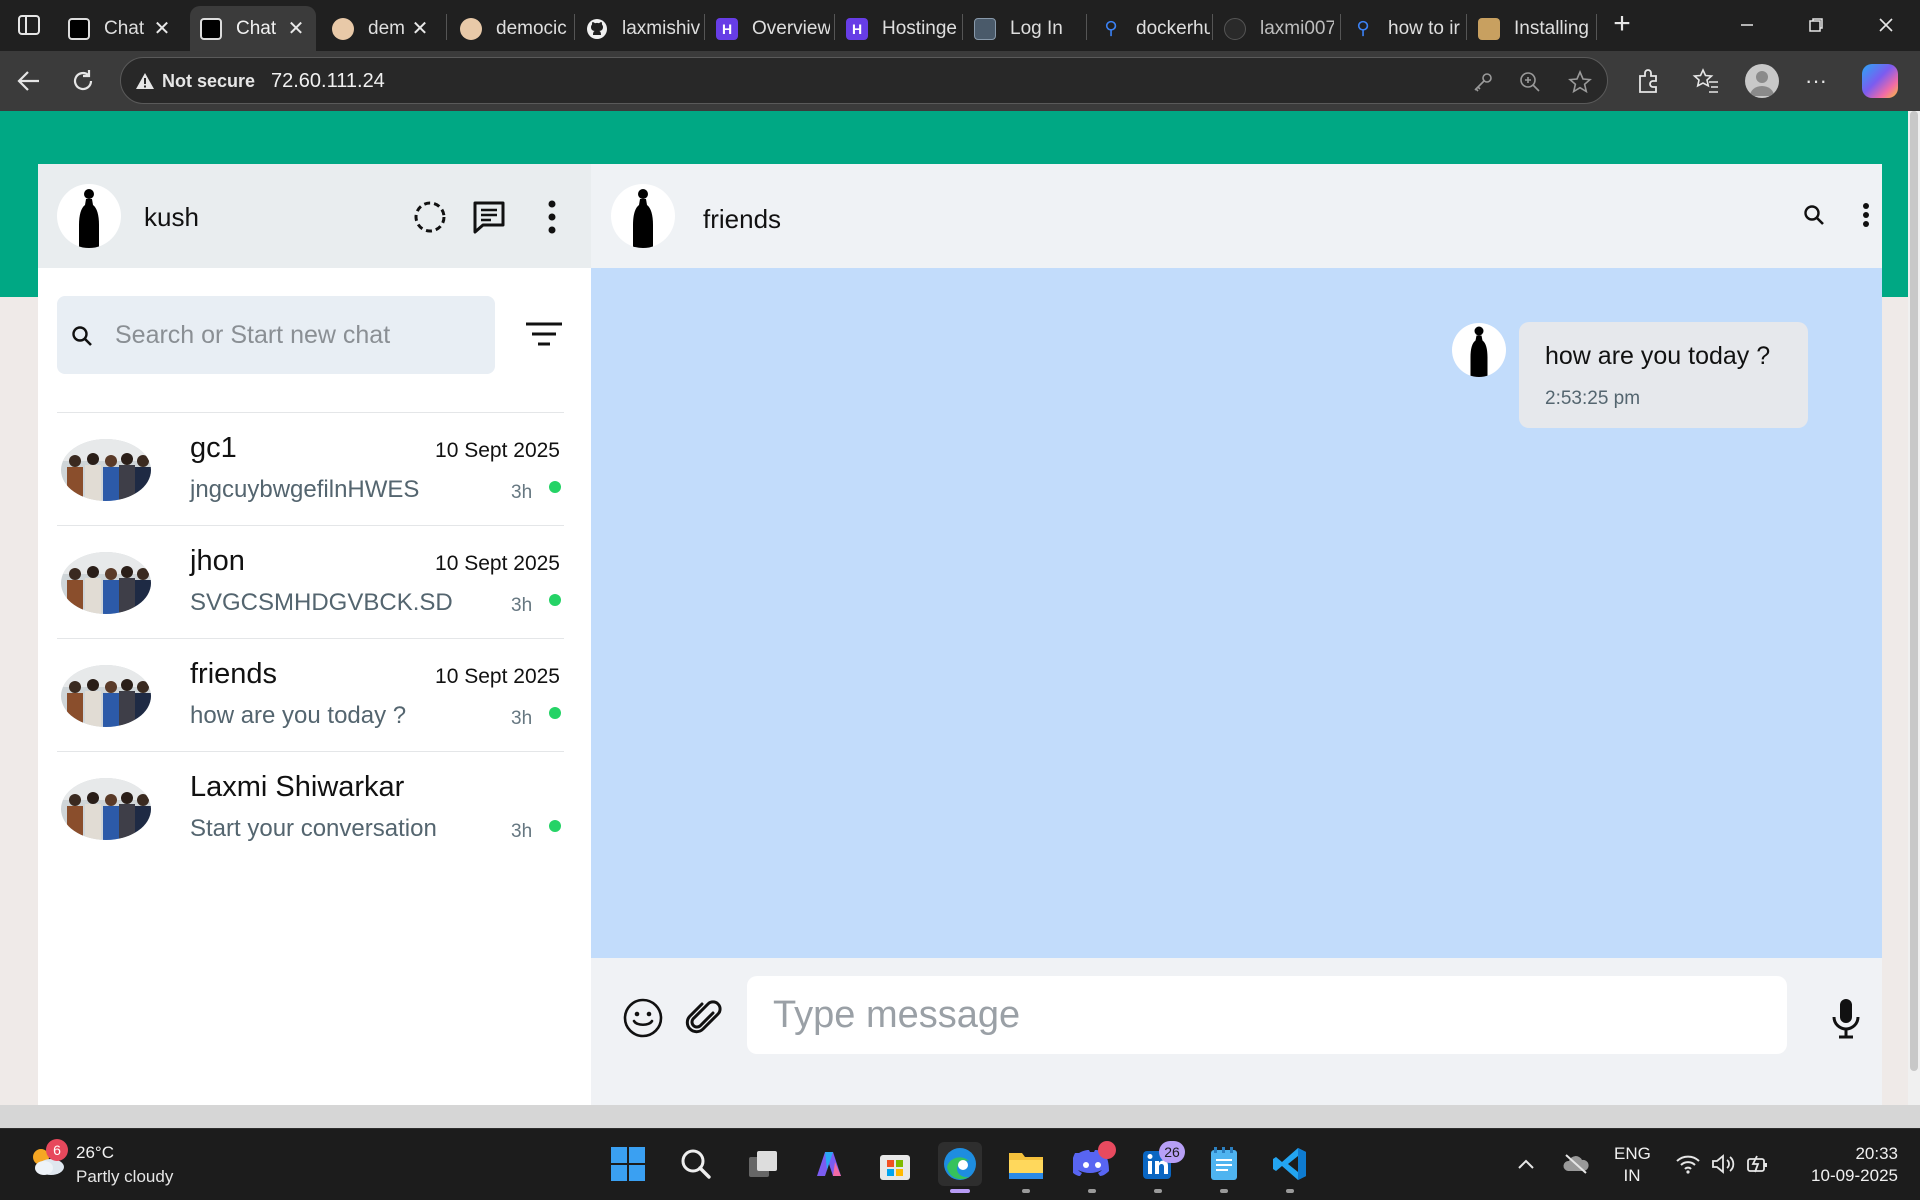 The width and height of the screenshot is (1920, 1200). I want to click on taskbar-search-icon, so click(696, 1164).